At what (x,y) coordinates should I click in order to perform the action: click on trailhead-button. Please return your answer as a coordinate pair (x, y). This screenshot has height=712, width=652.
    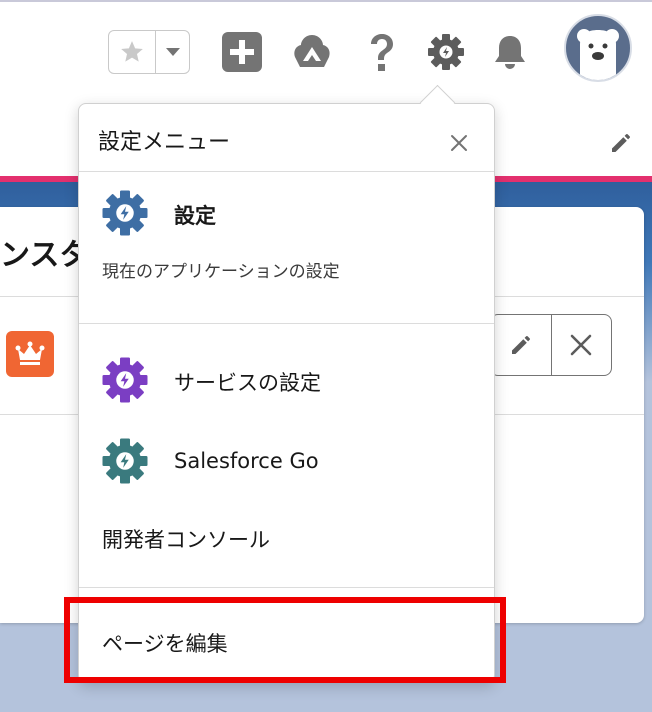
    Looking at the image, I should click on (312, 52).